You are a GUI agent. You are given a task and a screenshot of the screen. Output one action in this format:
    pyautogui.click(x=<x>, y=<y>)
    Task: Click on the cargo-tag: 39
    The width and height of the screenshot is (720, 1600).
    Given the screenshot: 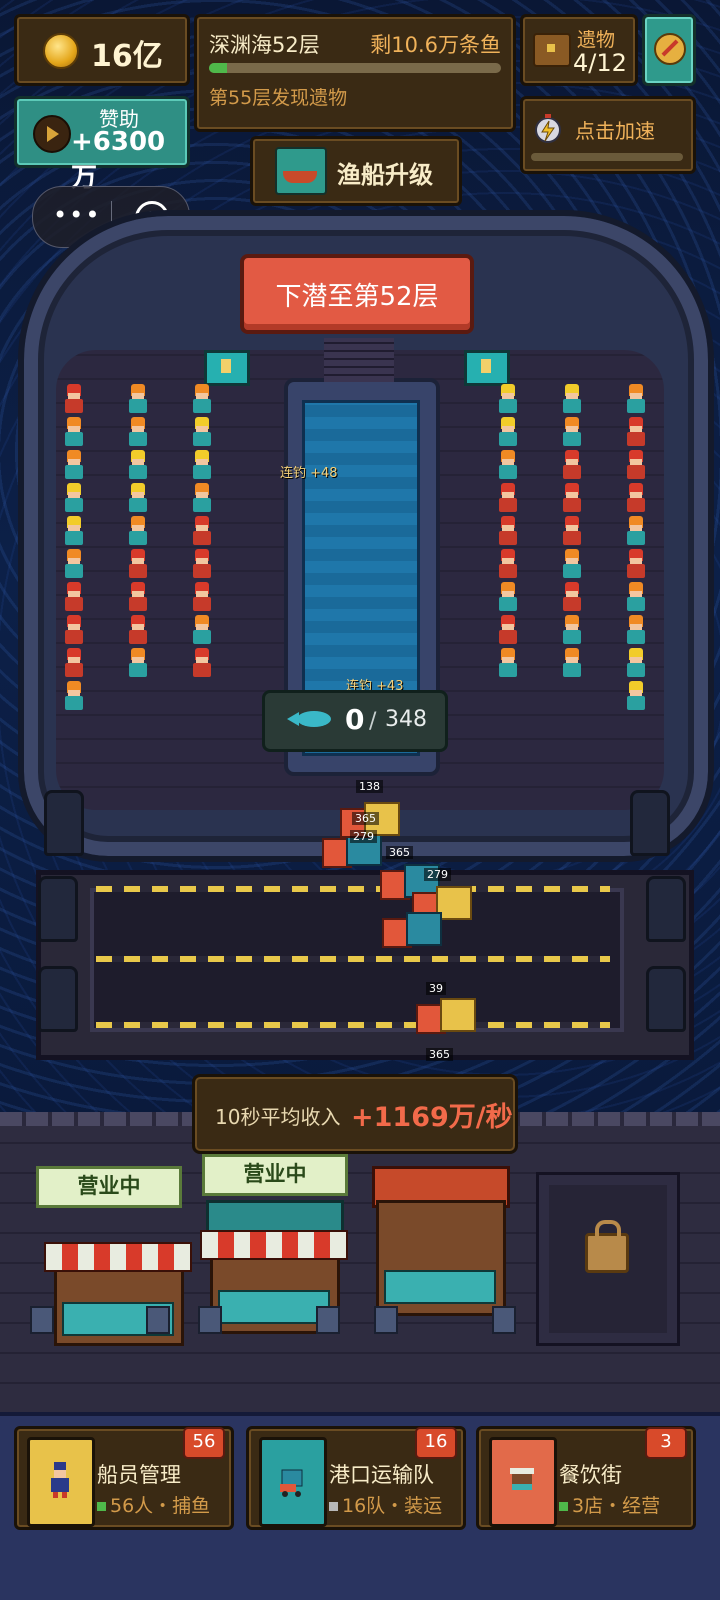 What is the action you would take?
    pyautogui.click(x=436, y=988)
    